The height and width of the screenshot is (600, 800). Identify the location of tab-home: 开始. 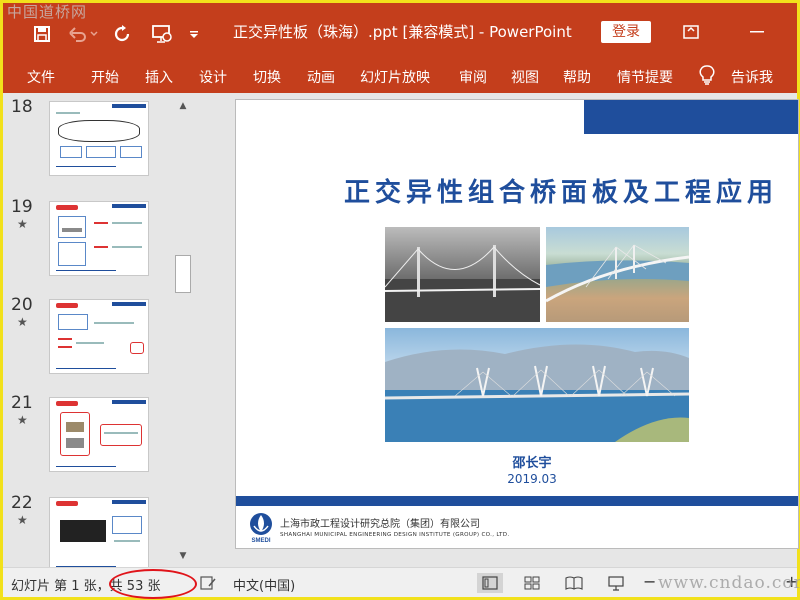
(105, 77).